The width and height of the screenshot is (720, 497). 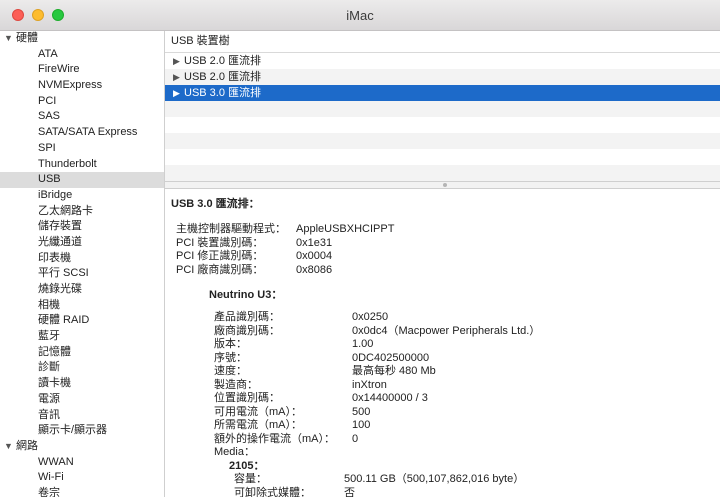 I want to click on sidebar-item: WWAN, so click(x=82, y=463).